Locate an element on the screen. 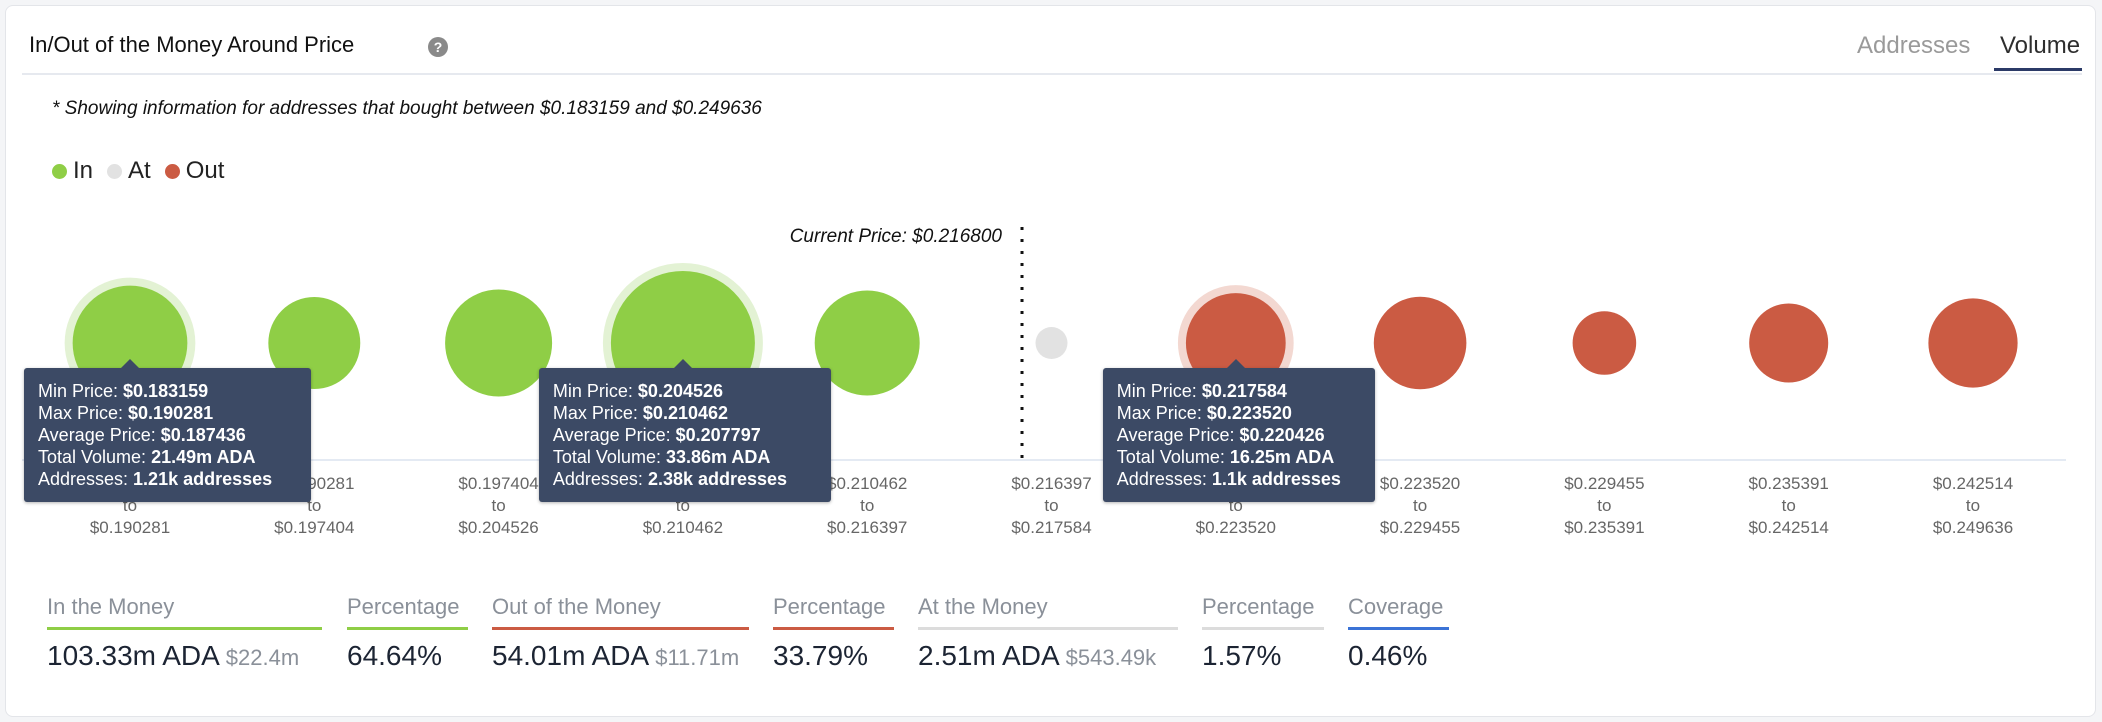 The width and height of the screenshot is (2102, 722). stat-percentage: Percentage 64.64% is located at coordinates (407, 633).